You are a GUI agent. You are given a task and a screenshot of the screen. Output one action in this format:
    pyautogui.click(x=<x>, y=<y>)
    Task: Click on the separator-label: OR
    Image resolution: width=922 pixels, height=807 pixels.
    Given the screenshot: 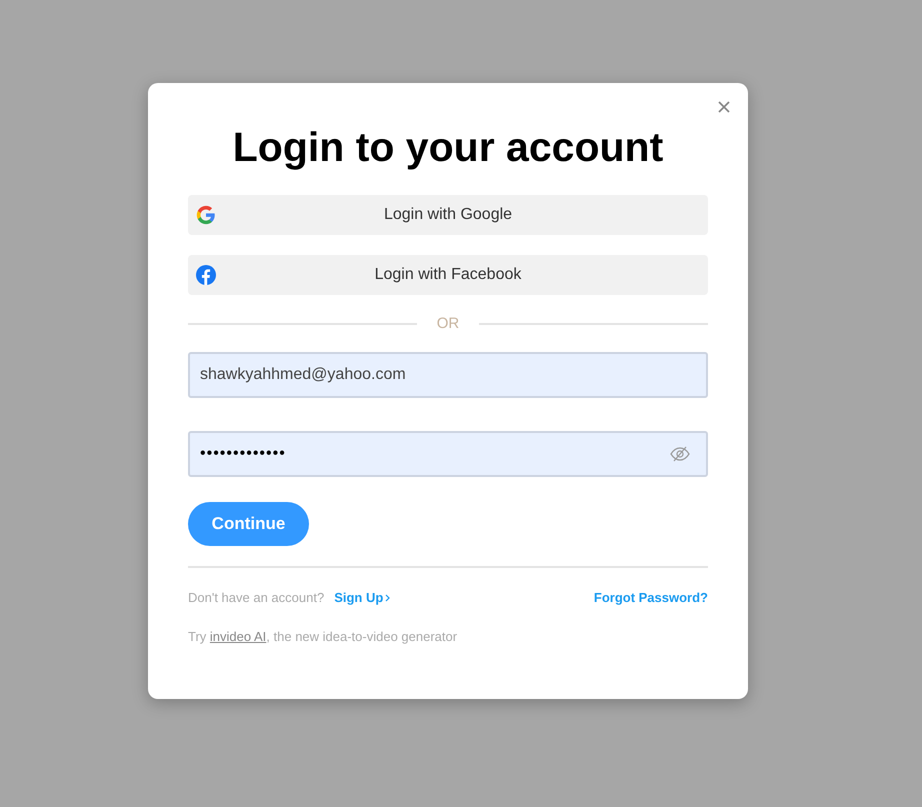 What is the action you would take?
    pyautogui.click(x=448, y=323)
    